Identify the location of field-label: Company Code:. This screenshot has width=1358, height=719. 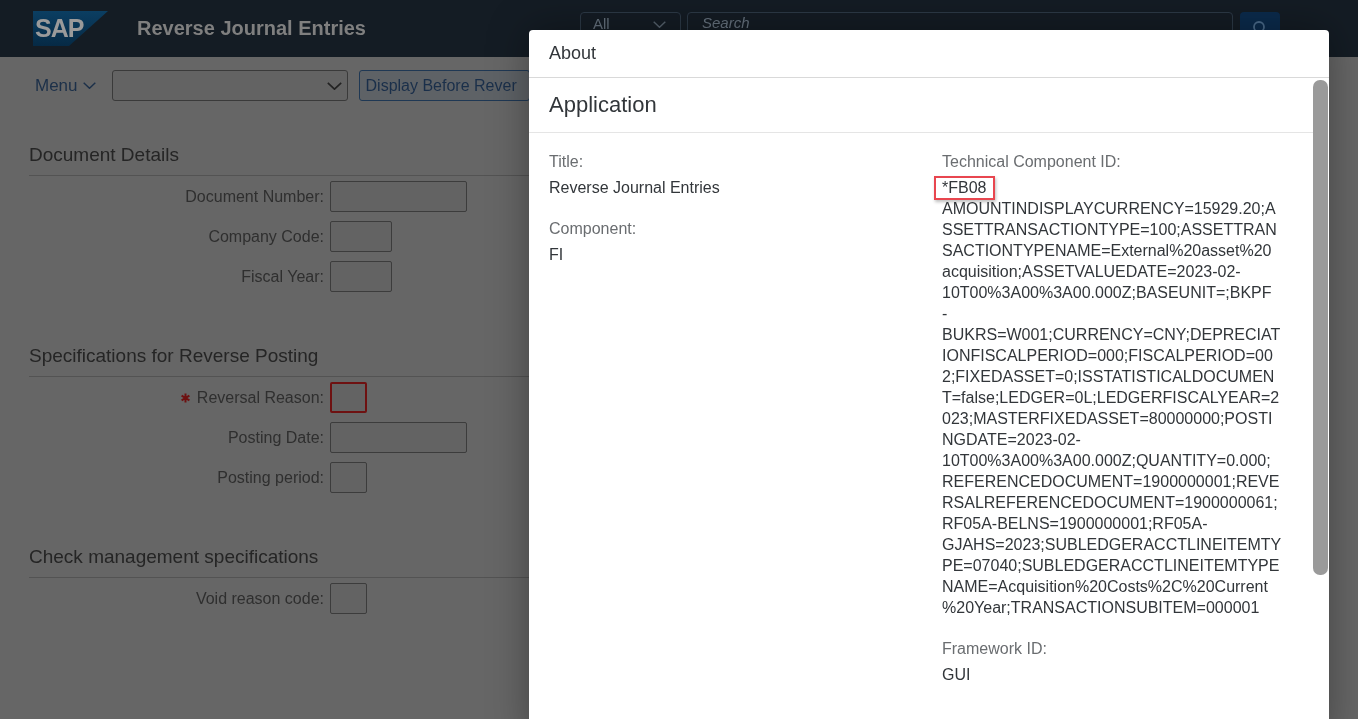
(266, 236).